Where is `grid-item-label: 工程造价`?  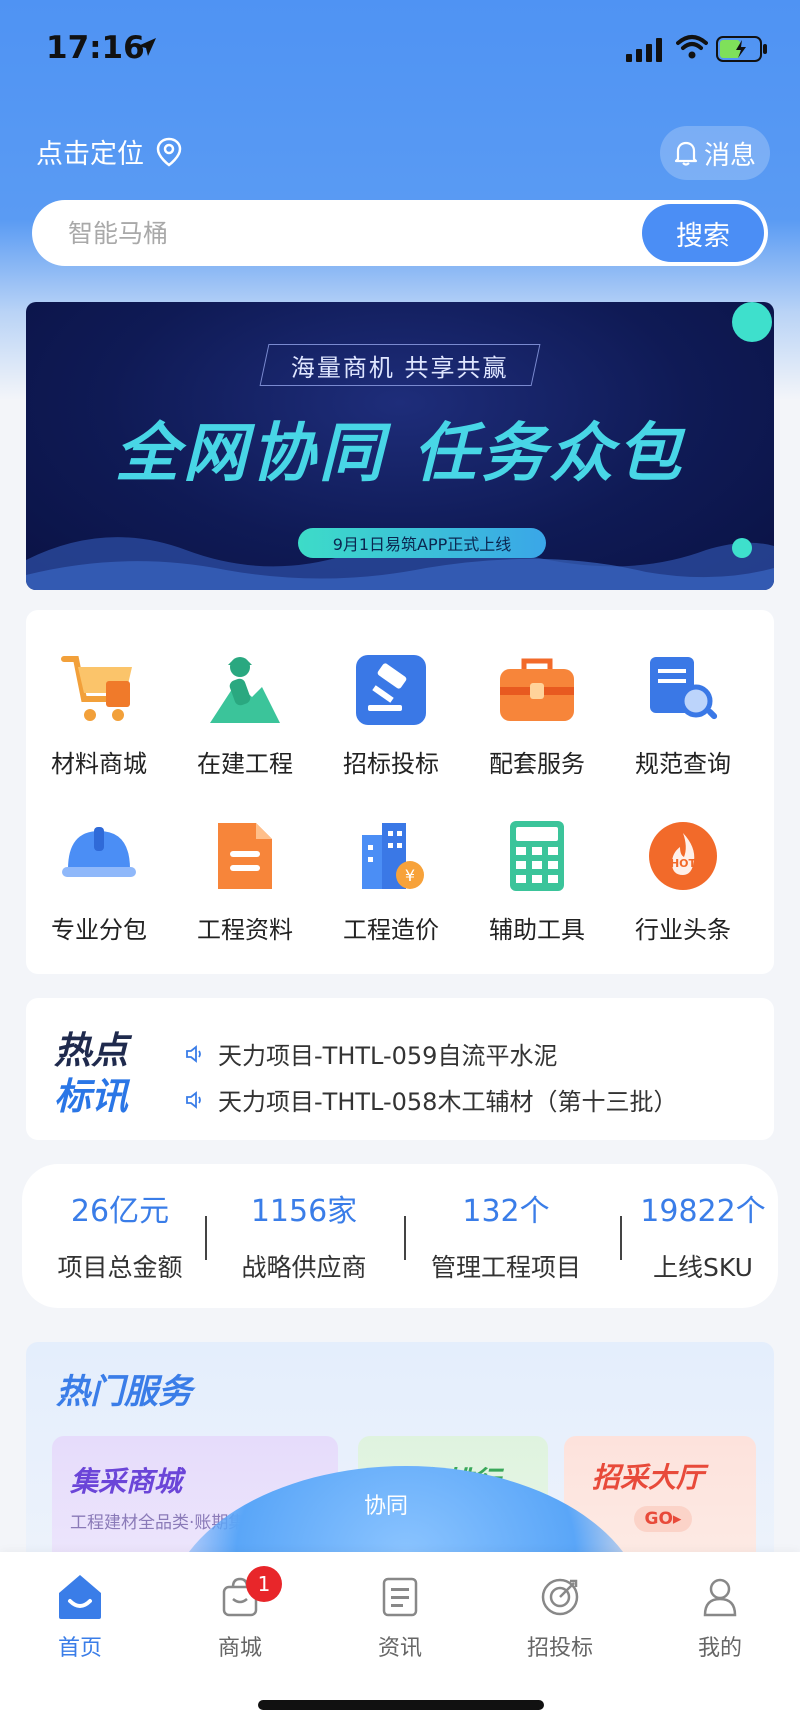
grid-item-label: 工程造价 is located at coordinates (391, 930).